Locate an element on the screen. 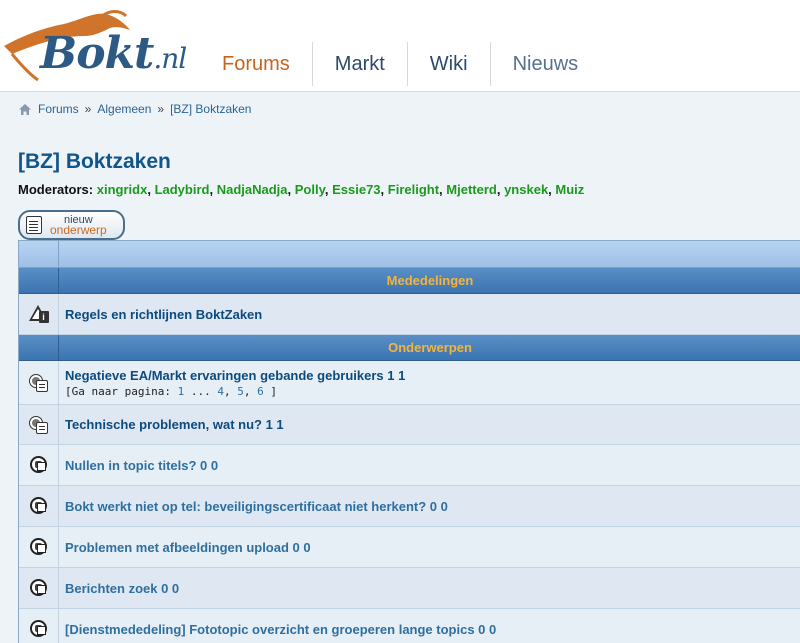 This screenshot has width=800, height=643. moderator-link: Muiz is located at coordinates (569, 189).